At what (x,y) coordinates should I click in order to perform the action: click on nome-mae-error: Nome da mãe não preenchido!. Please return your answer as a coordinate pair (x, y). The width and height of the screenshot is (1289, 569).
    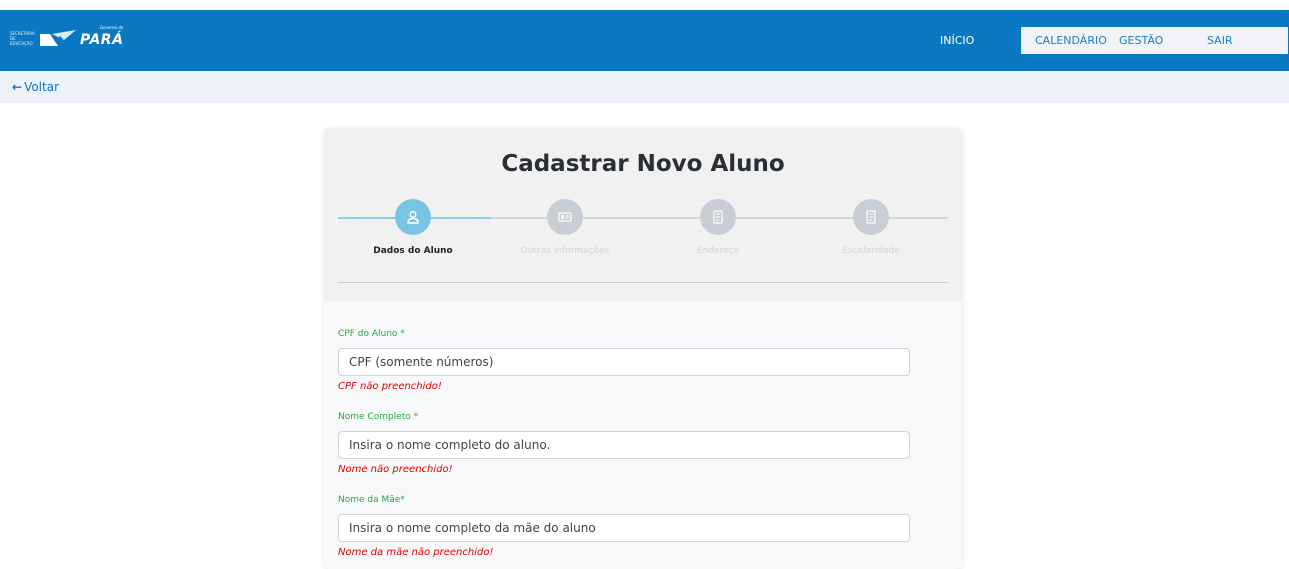
    Looking at the image, I should click on (416, 552).